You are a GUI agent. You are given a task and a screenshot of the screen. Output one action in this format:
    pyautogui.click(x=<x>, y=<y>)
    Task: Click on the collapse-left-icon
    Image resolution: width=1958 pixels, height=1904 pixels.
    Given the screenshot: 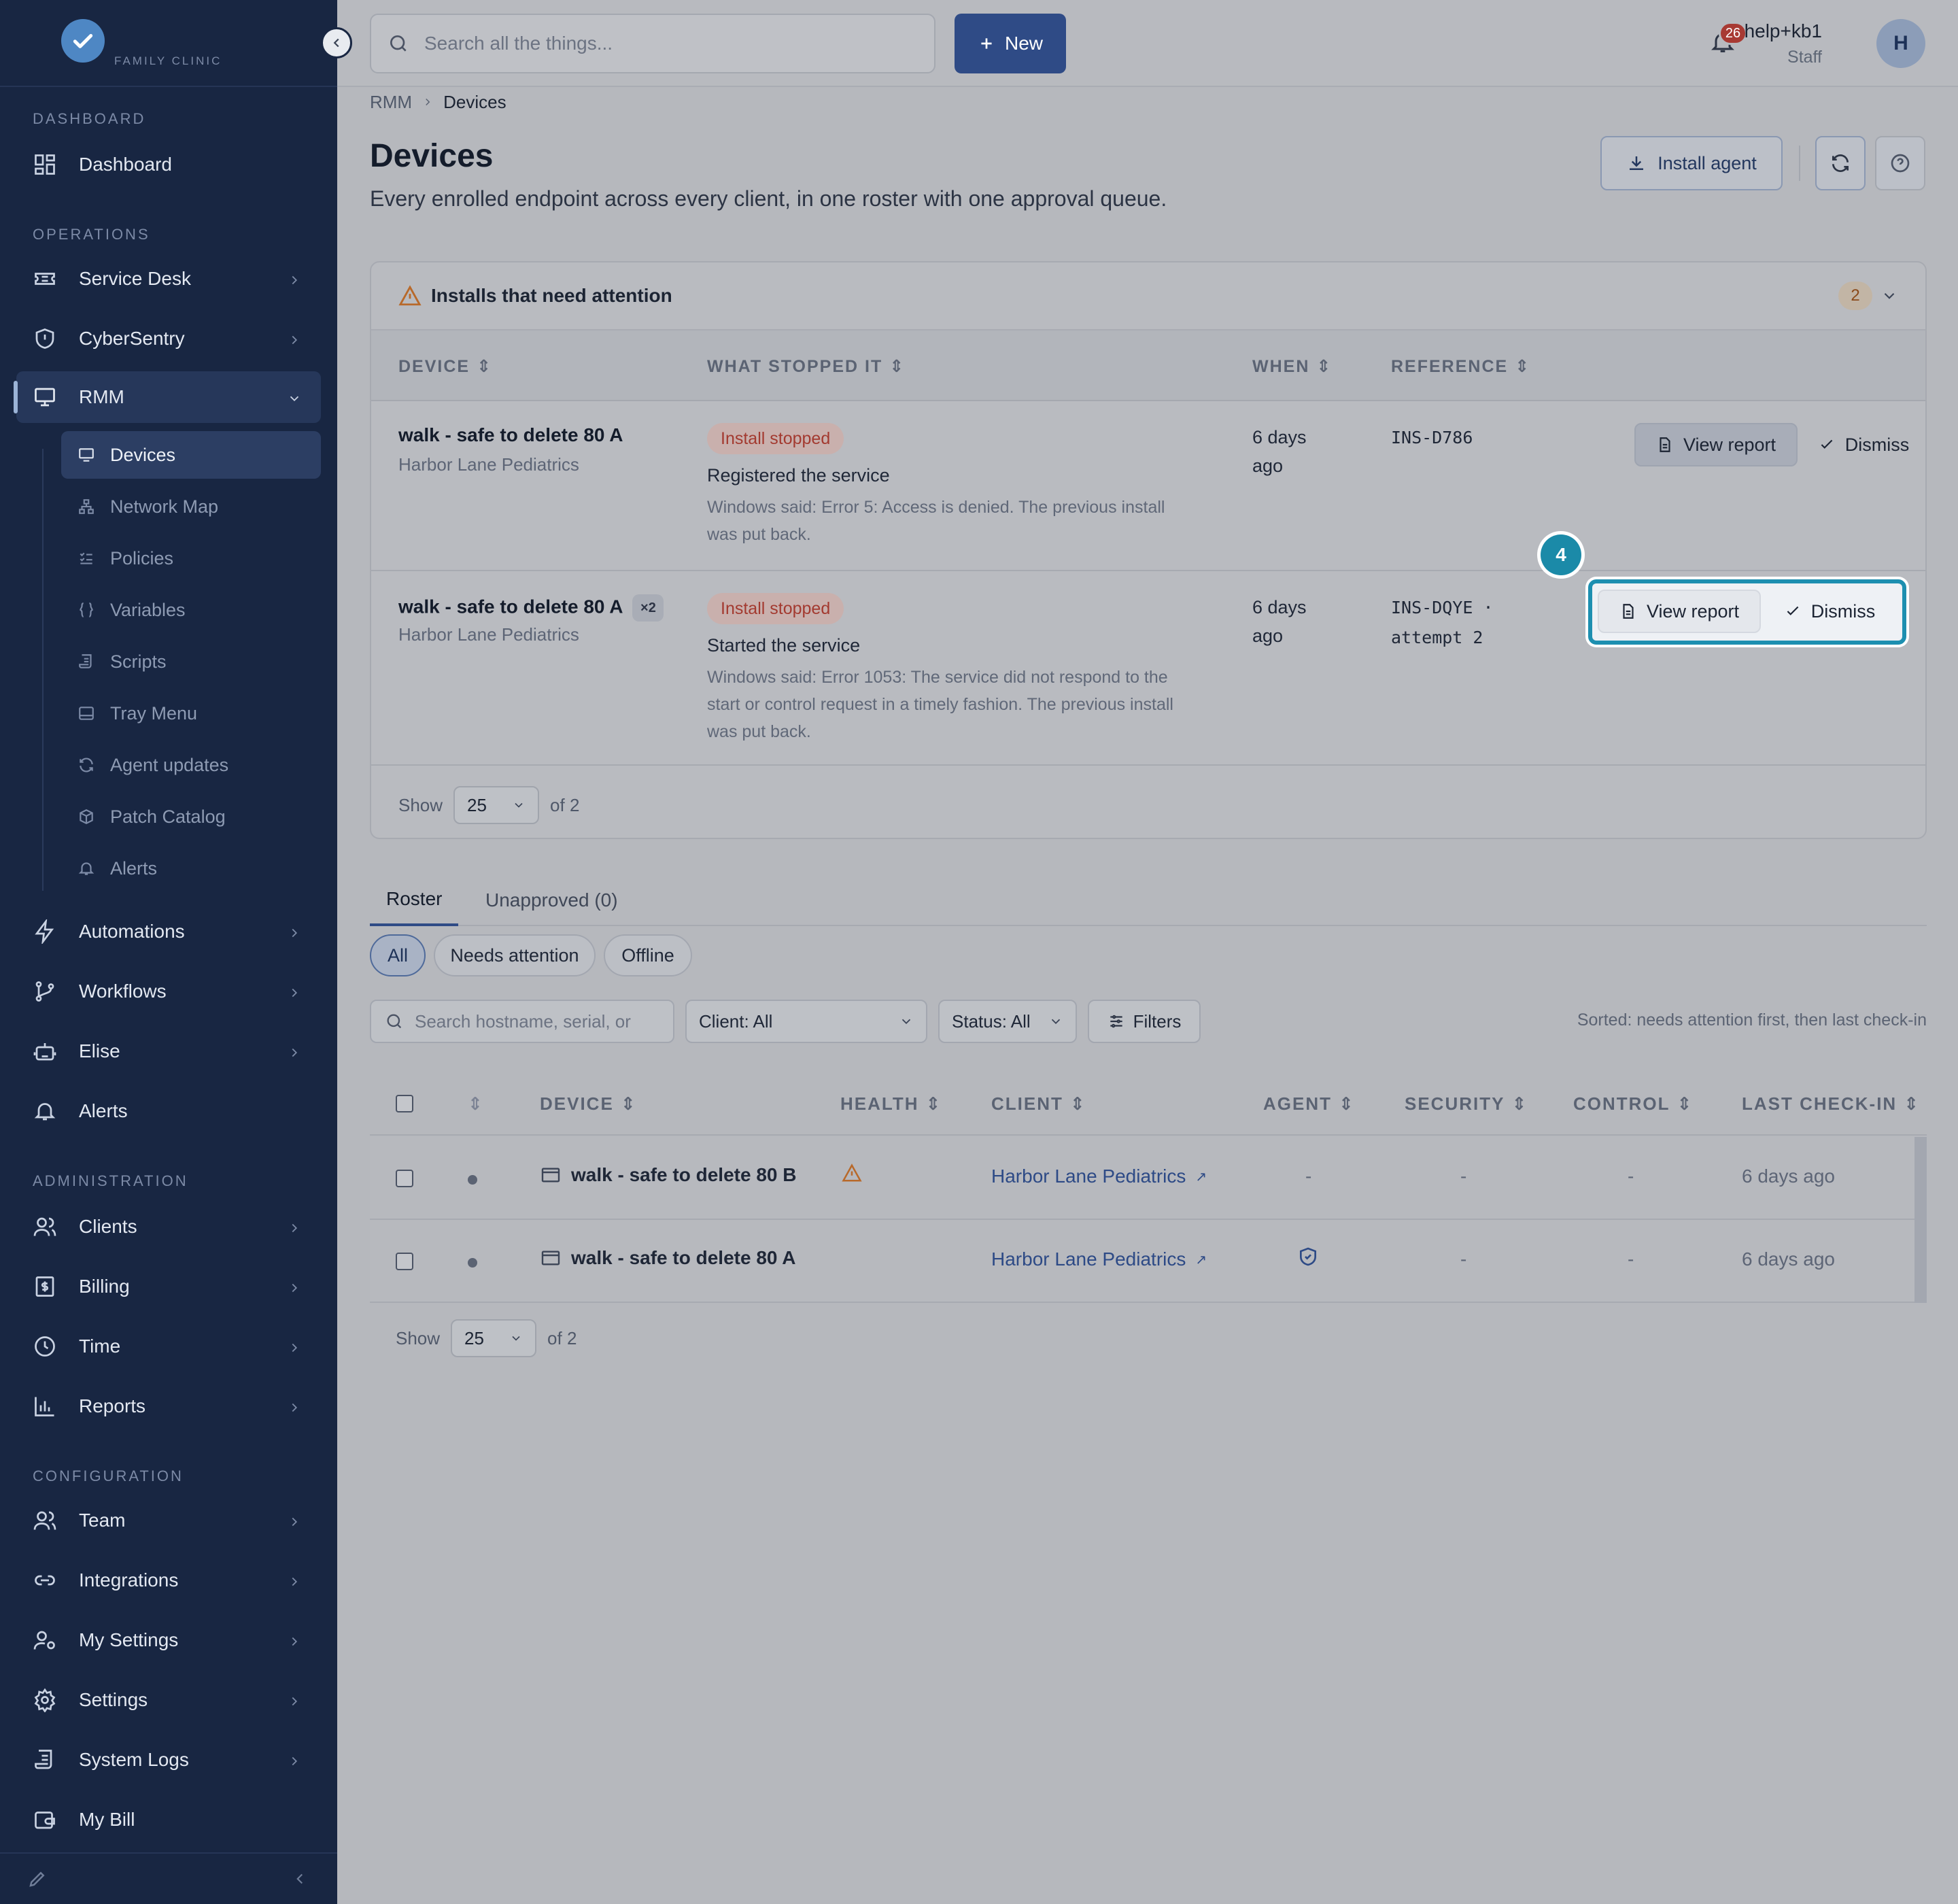 What is the action you would take?
    pyautogui.click(x=300, y=1881)
    